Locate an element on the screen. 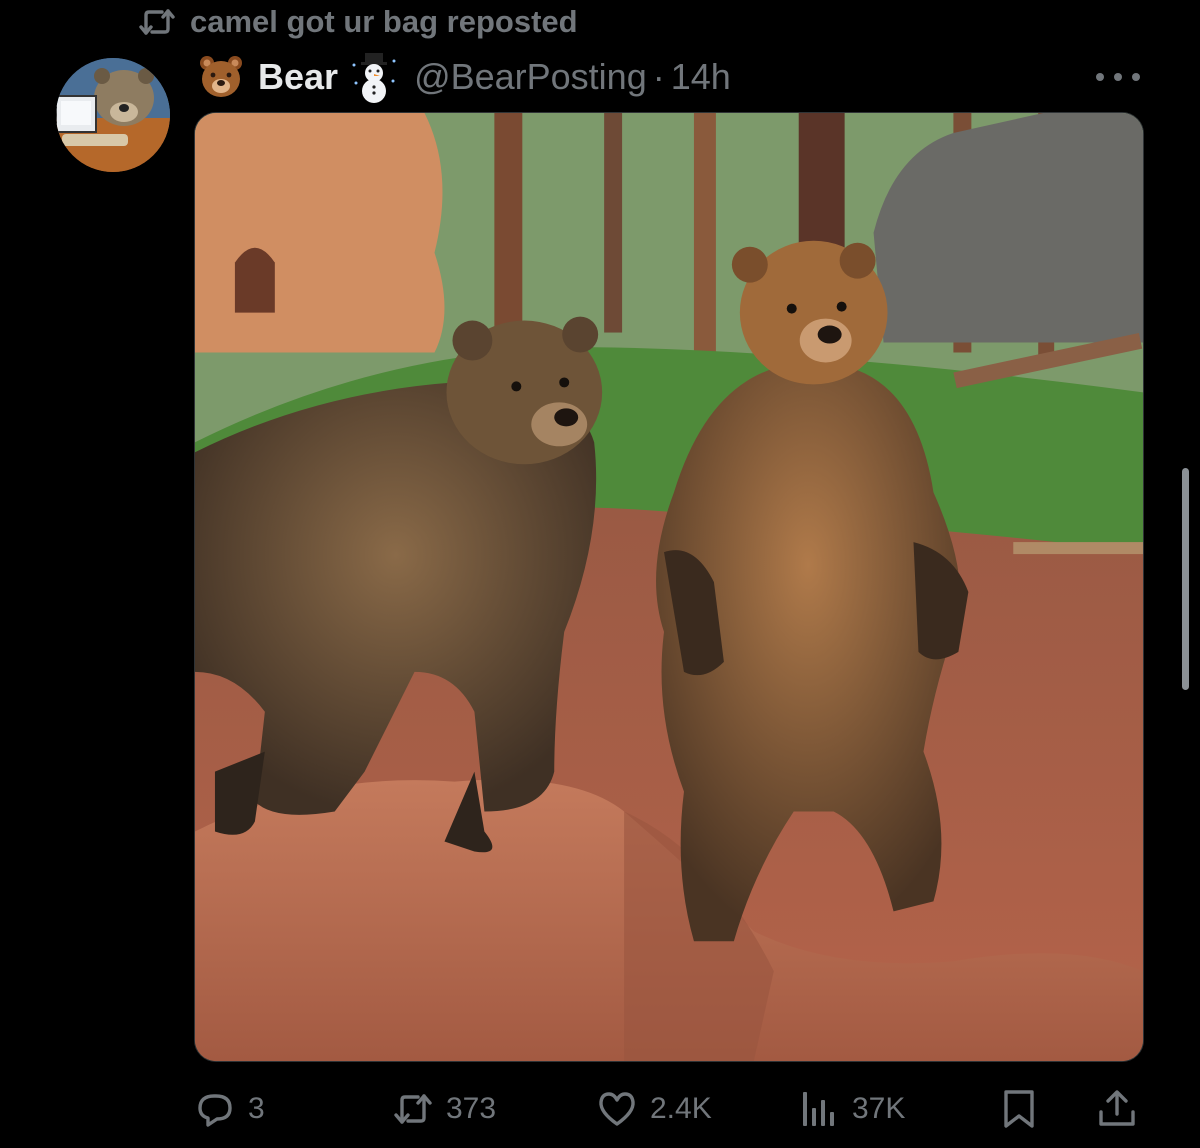  post-header: Bear @BearPosting · 14h is located at coordinates (464, 77).